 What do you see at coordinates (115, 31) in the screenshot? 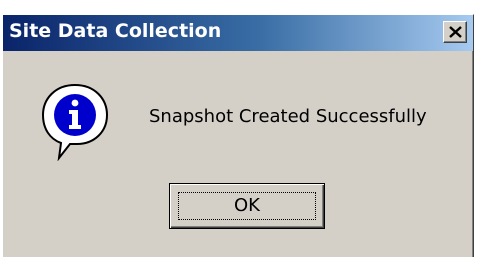
I see `dialog-title: Site Data Collection` at bounding box center [115, 31].